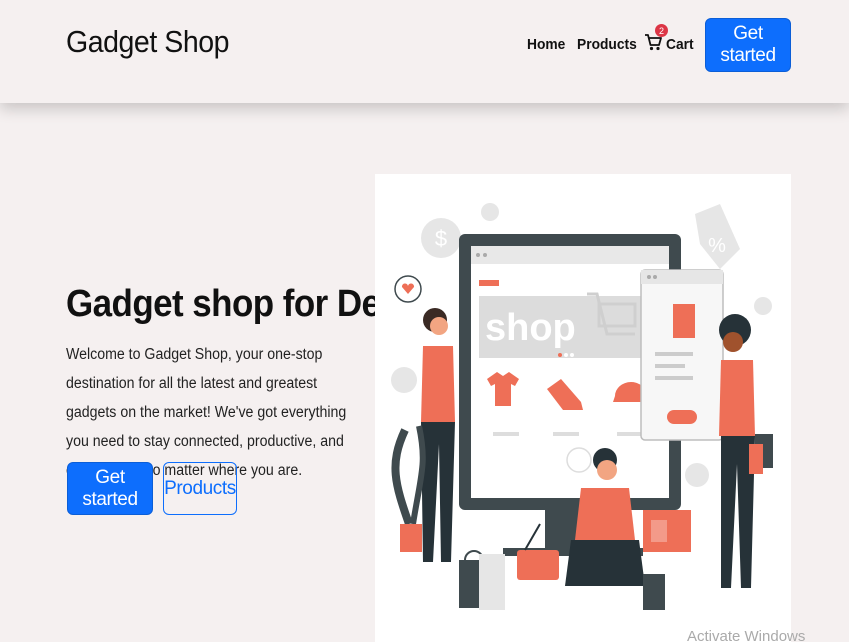  Describe the element at coordinates (147, 42) in the screenshot. I see `brand-logo: Gadget Shop` at that location.